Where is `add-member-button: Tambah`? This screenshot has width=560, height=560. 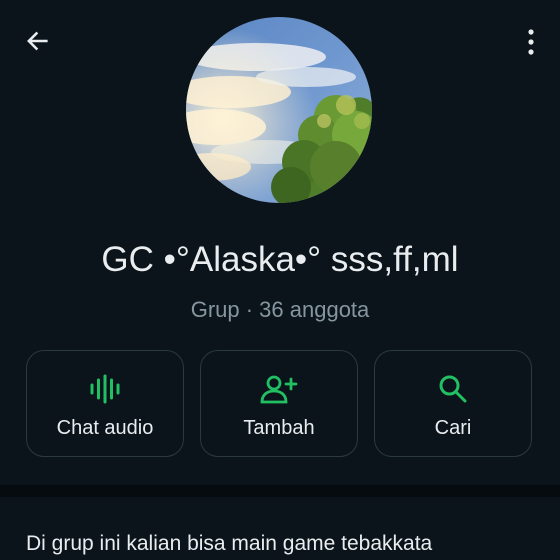 add-member-button: Tambah is located at coordinates (279, 403).